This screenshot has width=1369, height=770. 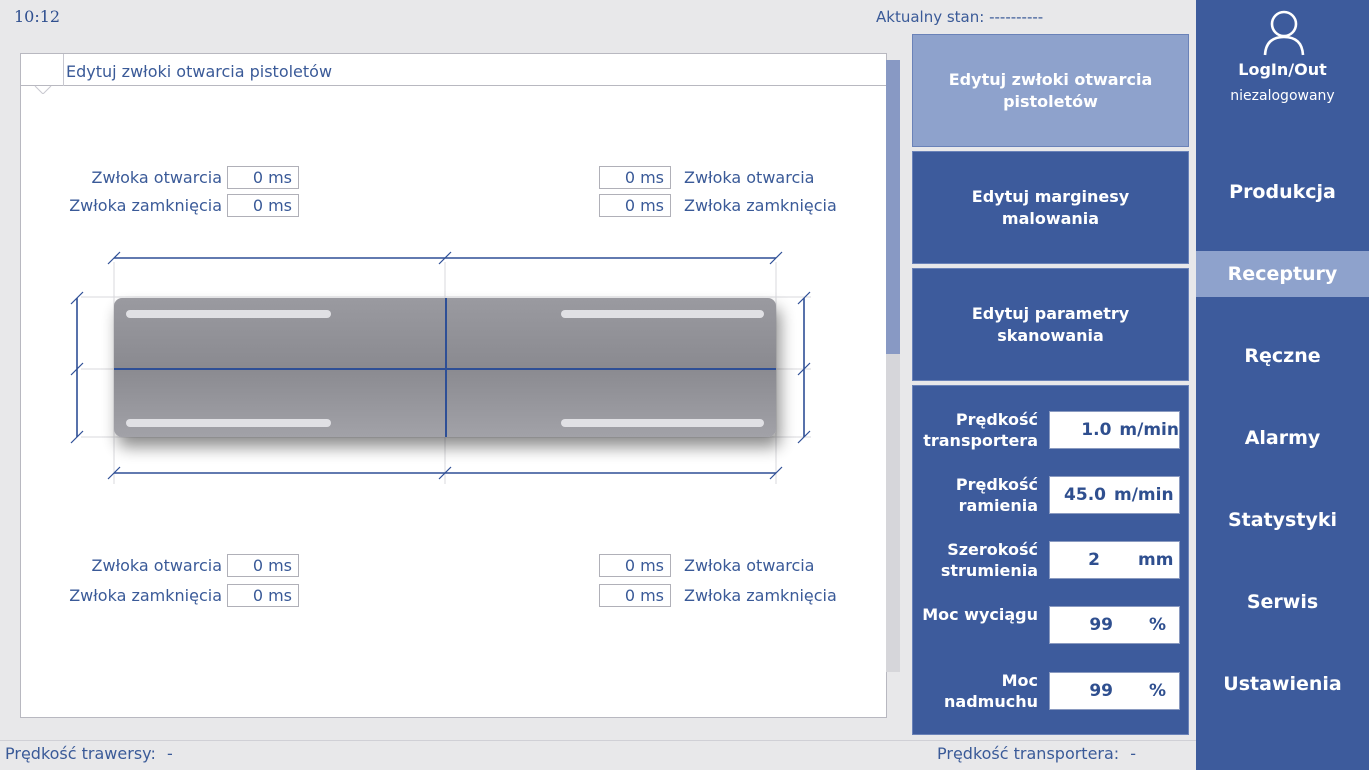 What do you see at coordinates (156, 565) in the screenshot?
I see `bottom-left-open-label: Zwłoka otwarcia` at bounding box center [156, 565].